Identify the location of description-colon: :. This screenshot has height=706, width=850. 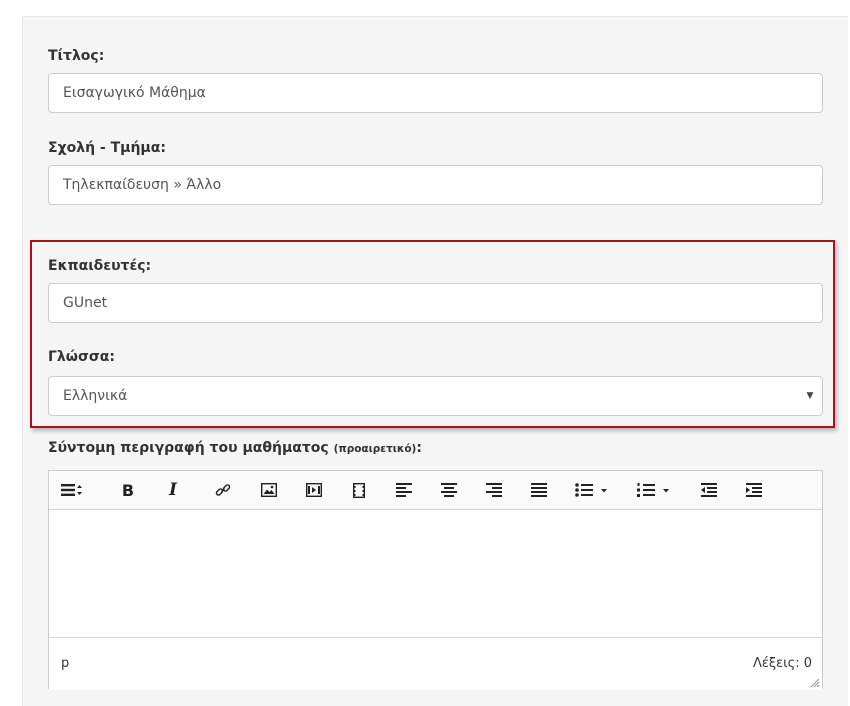
(419, 448).